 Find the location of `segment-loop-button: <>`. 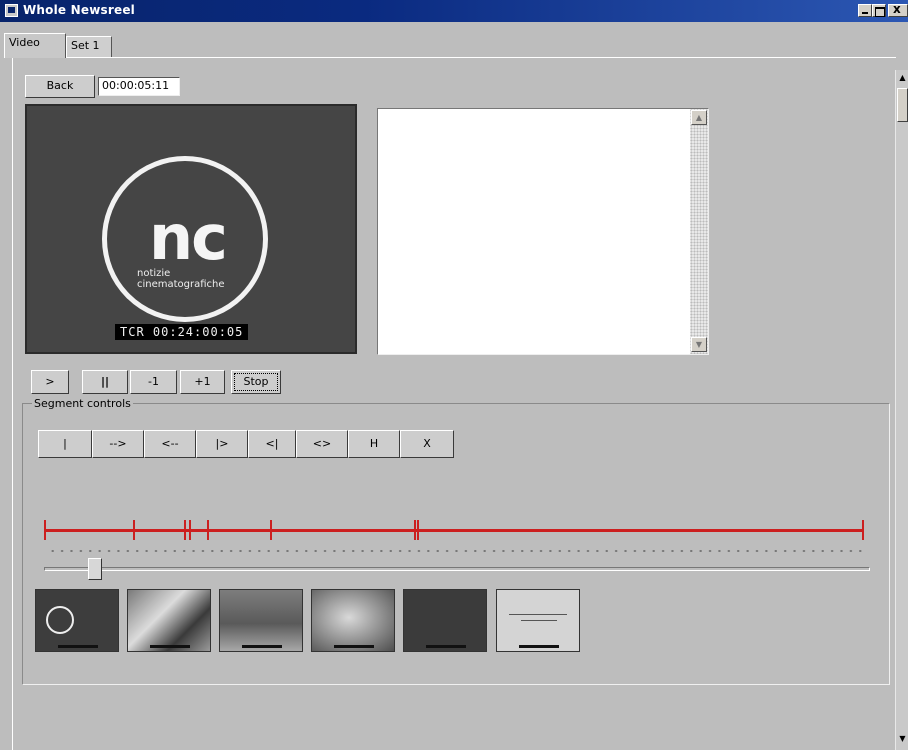

segment-loop-button: <> is located at coordinates (322, 444).